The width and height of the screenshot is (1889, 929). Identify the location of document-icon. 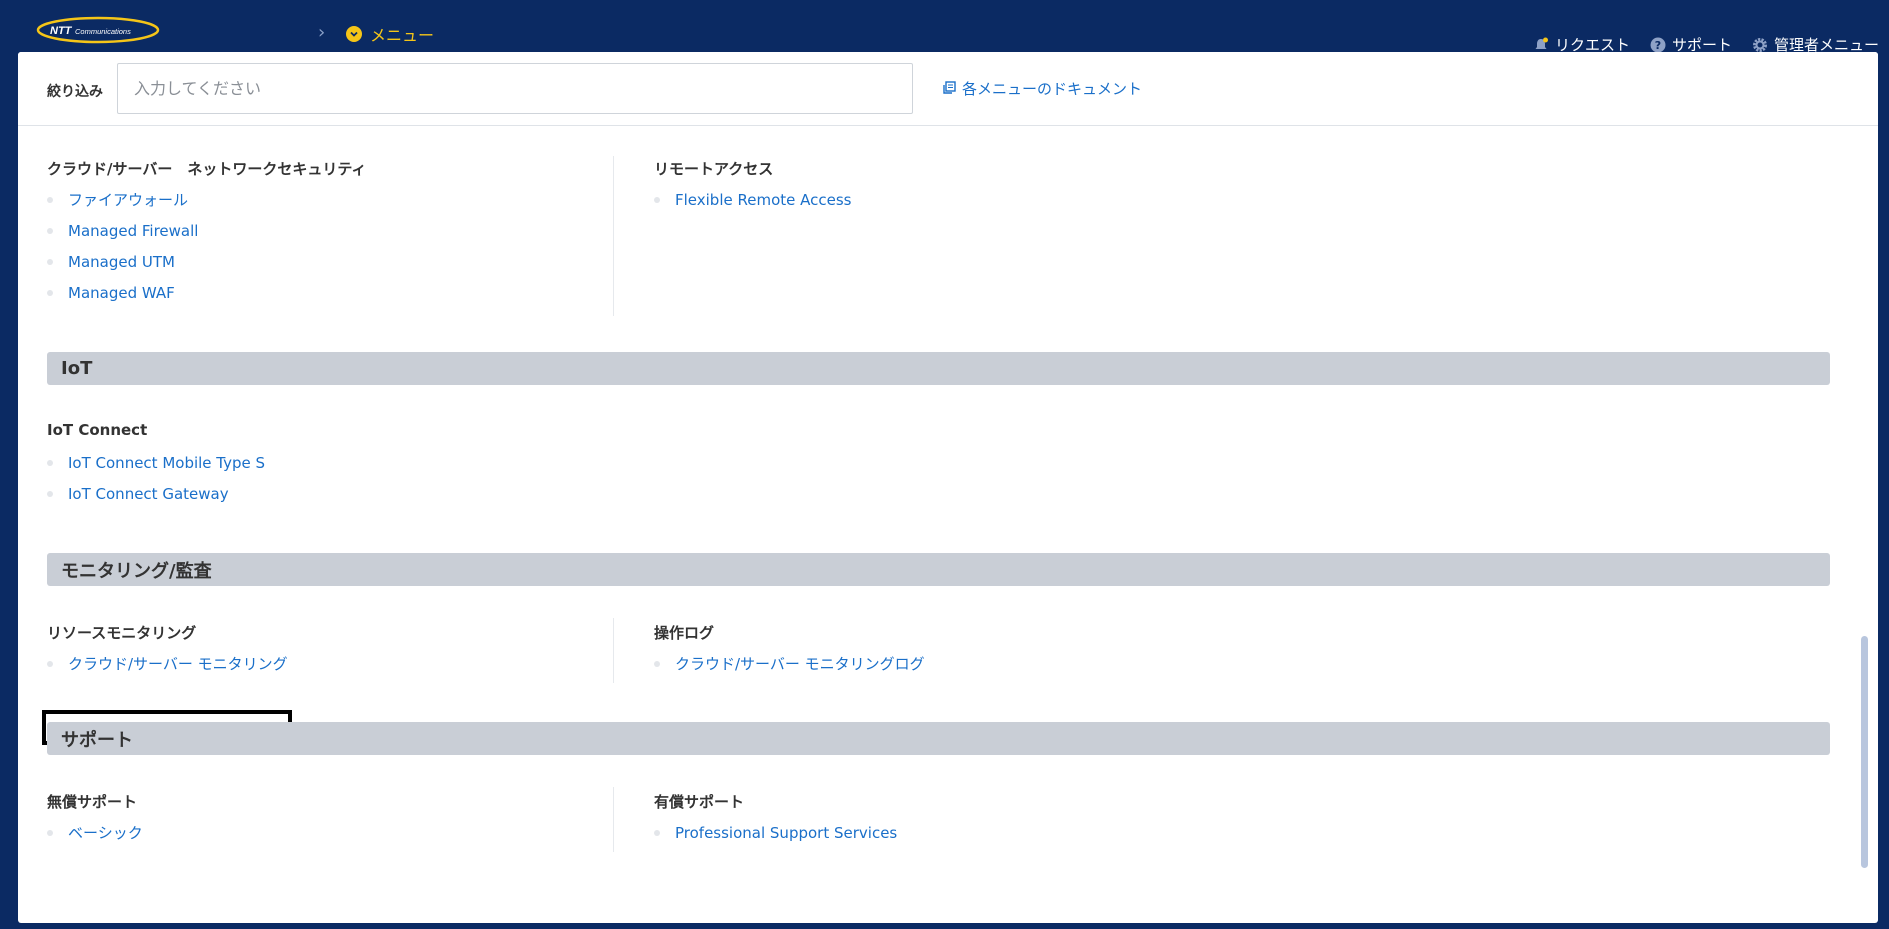
(949, 89).